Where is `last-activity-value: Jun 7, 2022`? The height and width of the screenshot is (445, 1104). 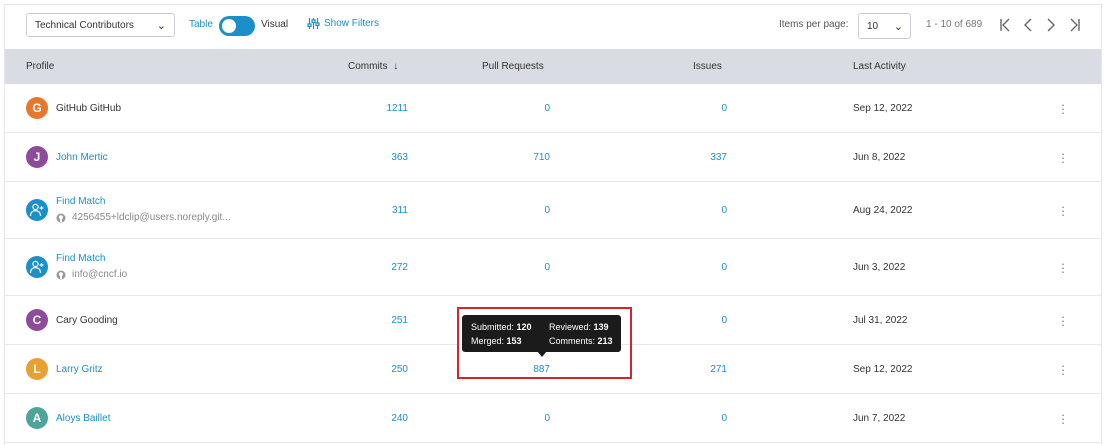 last-activity-value: Jun 7, 2022 is located at coordinates (879, 418).